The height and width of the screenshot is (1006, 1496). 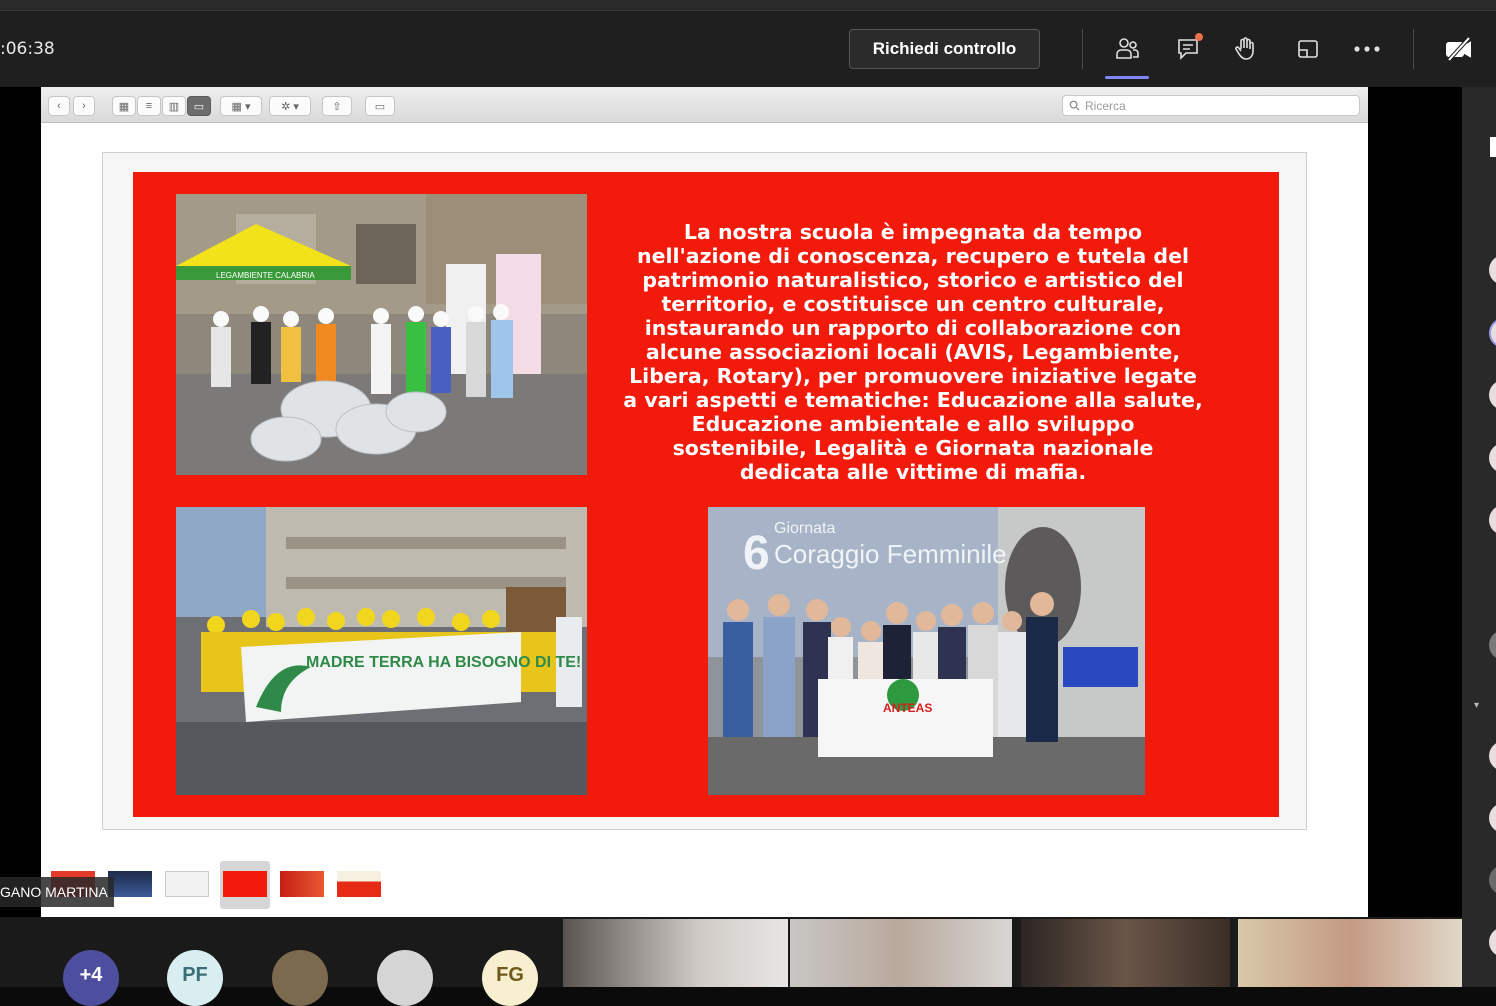 What do you see at coordinates (1074, 105) in the screenshot?
I see `search-icon` at bounding box center [1074, 105].